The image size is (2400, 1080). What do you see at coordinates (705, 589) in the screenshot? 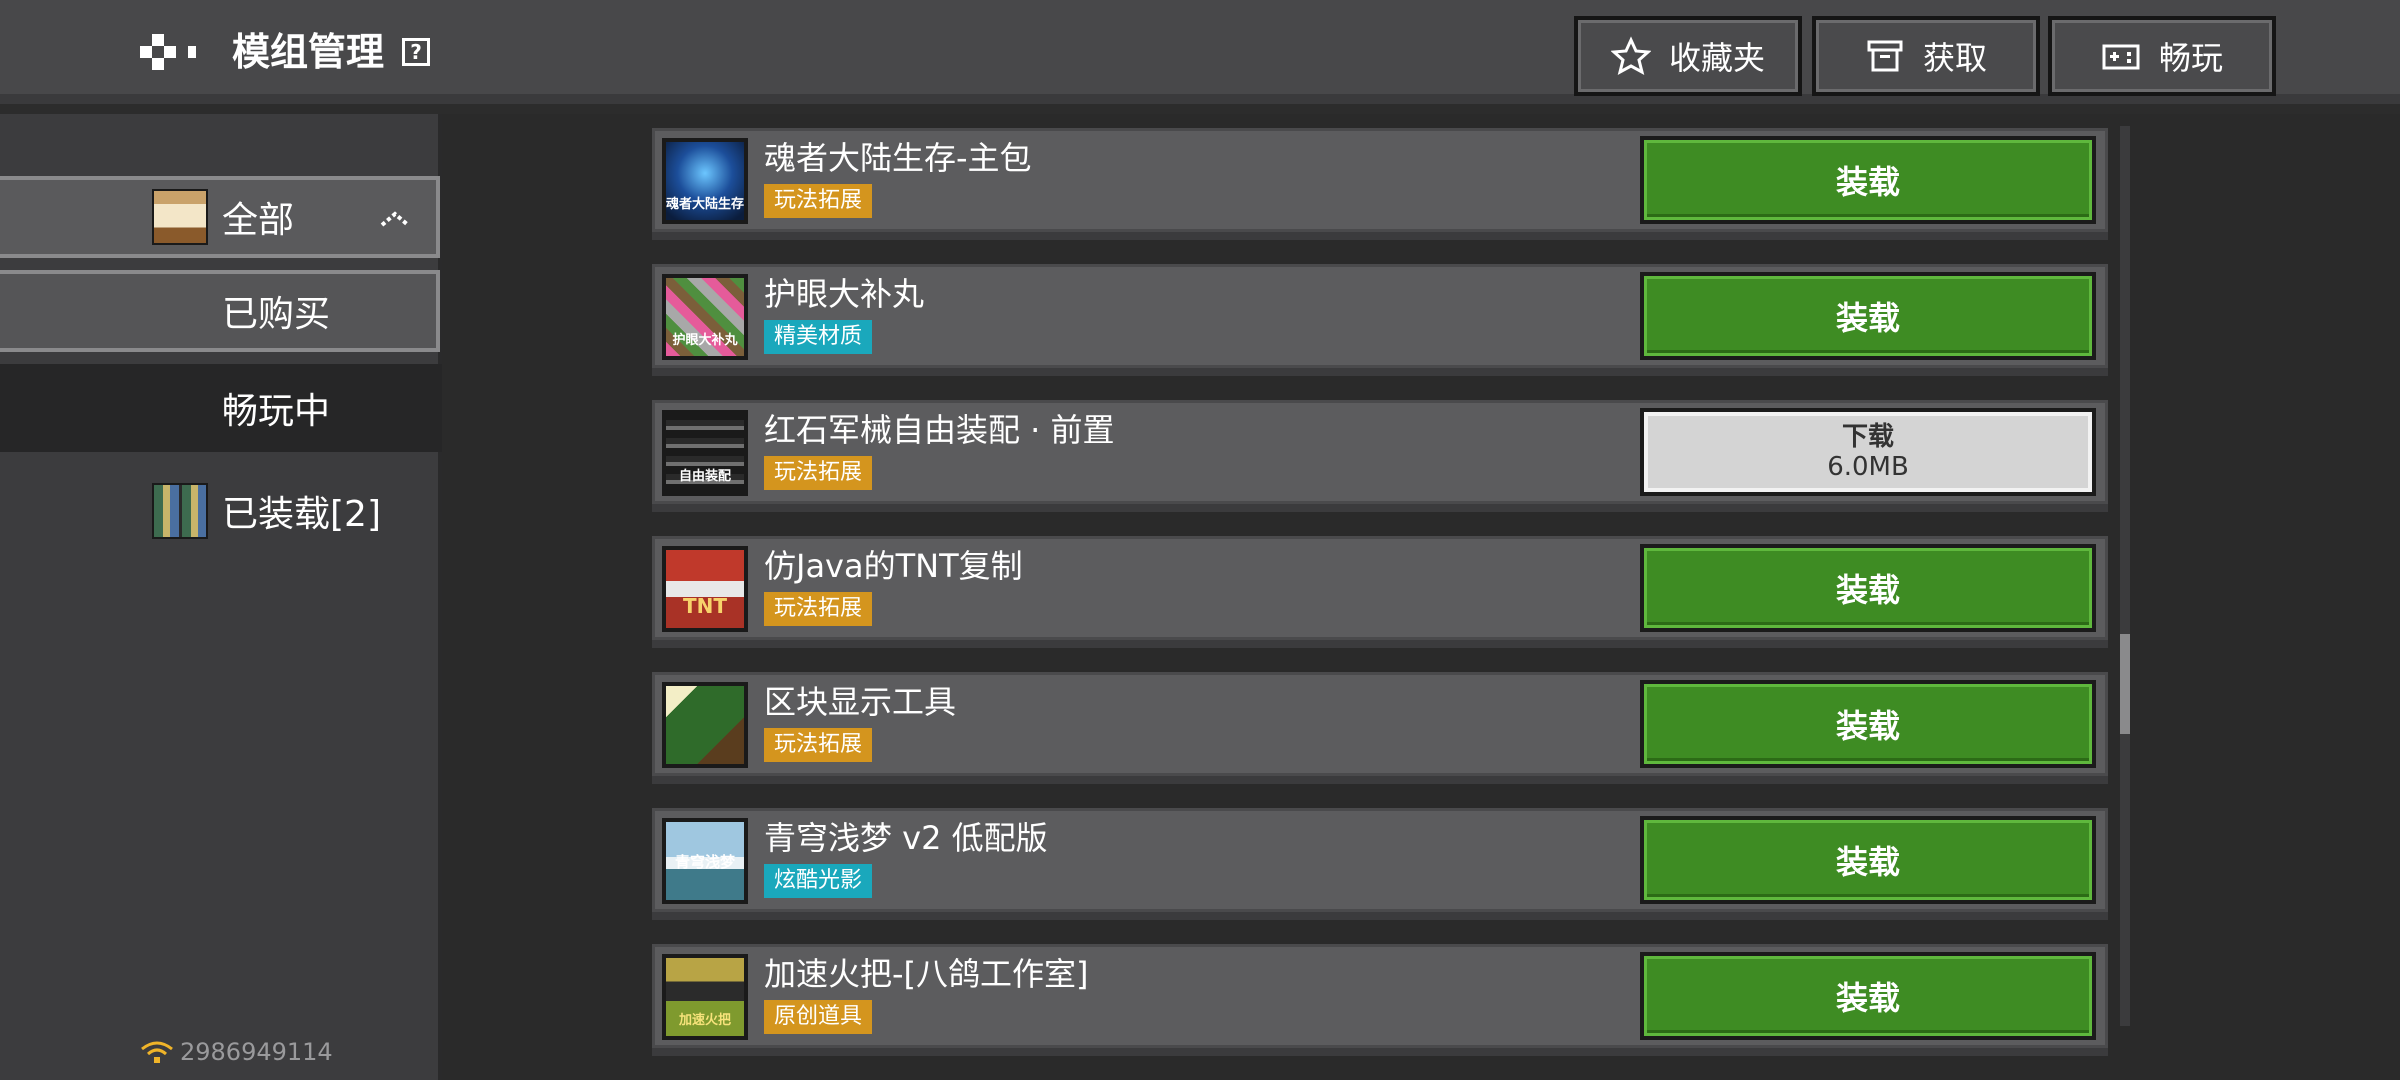
I see `mod-thumbnail: TNT` at bounding box center [705, 589].